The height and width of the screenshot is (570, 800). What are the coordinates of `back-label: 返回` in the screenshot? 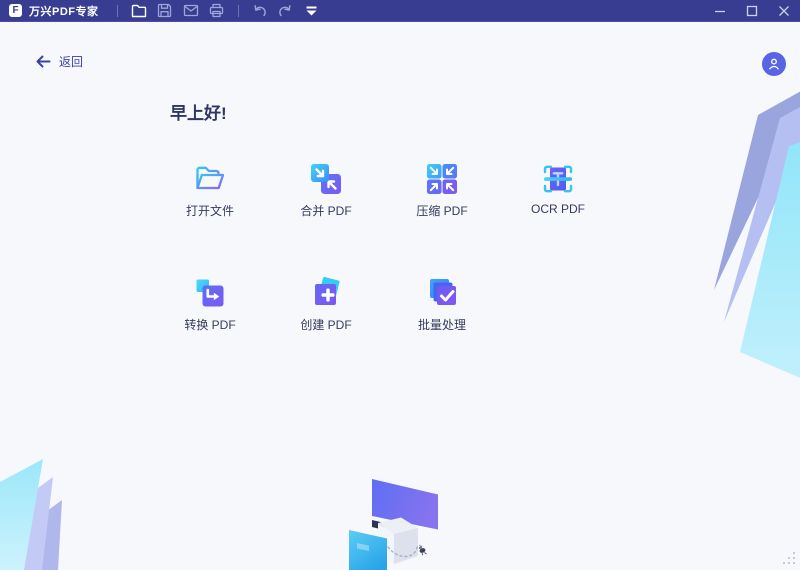 It's located at (71, 62).